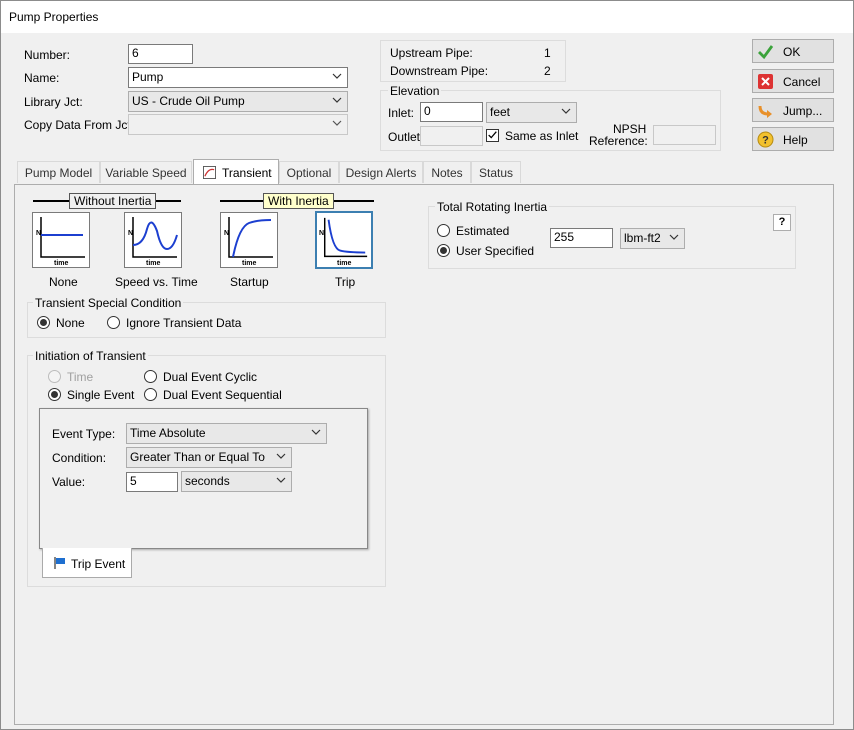 The image size is (854, 730). I want to click on window-title: Pump Properties, so click(54, 17).